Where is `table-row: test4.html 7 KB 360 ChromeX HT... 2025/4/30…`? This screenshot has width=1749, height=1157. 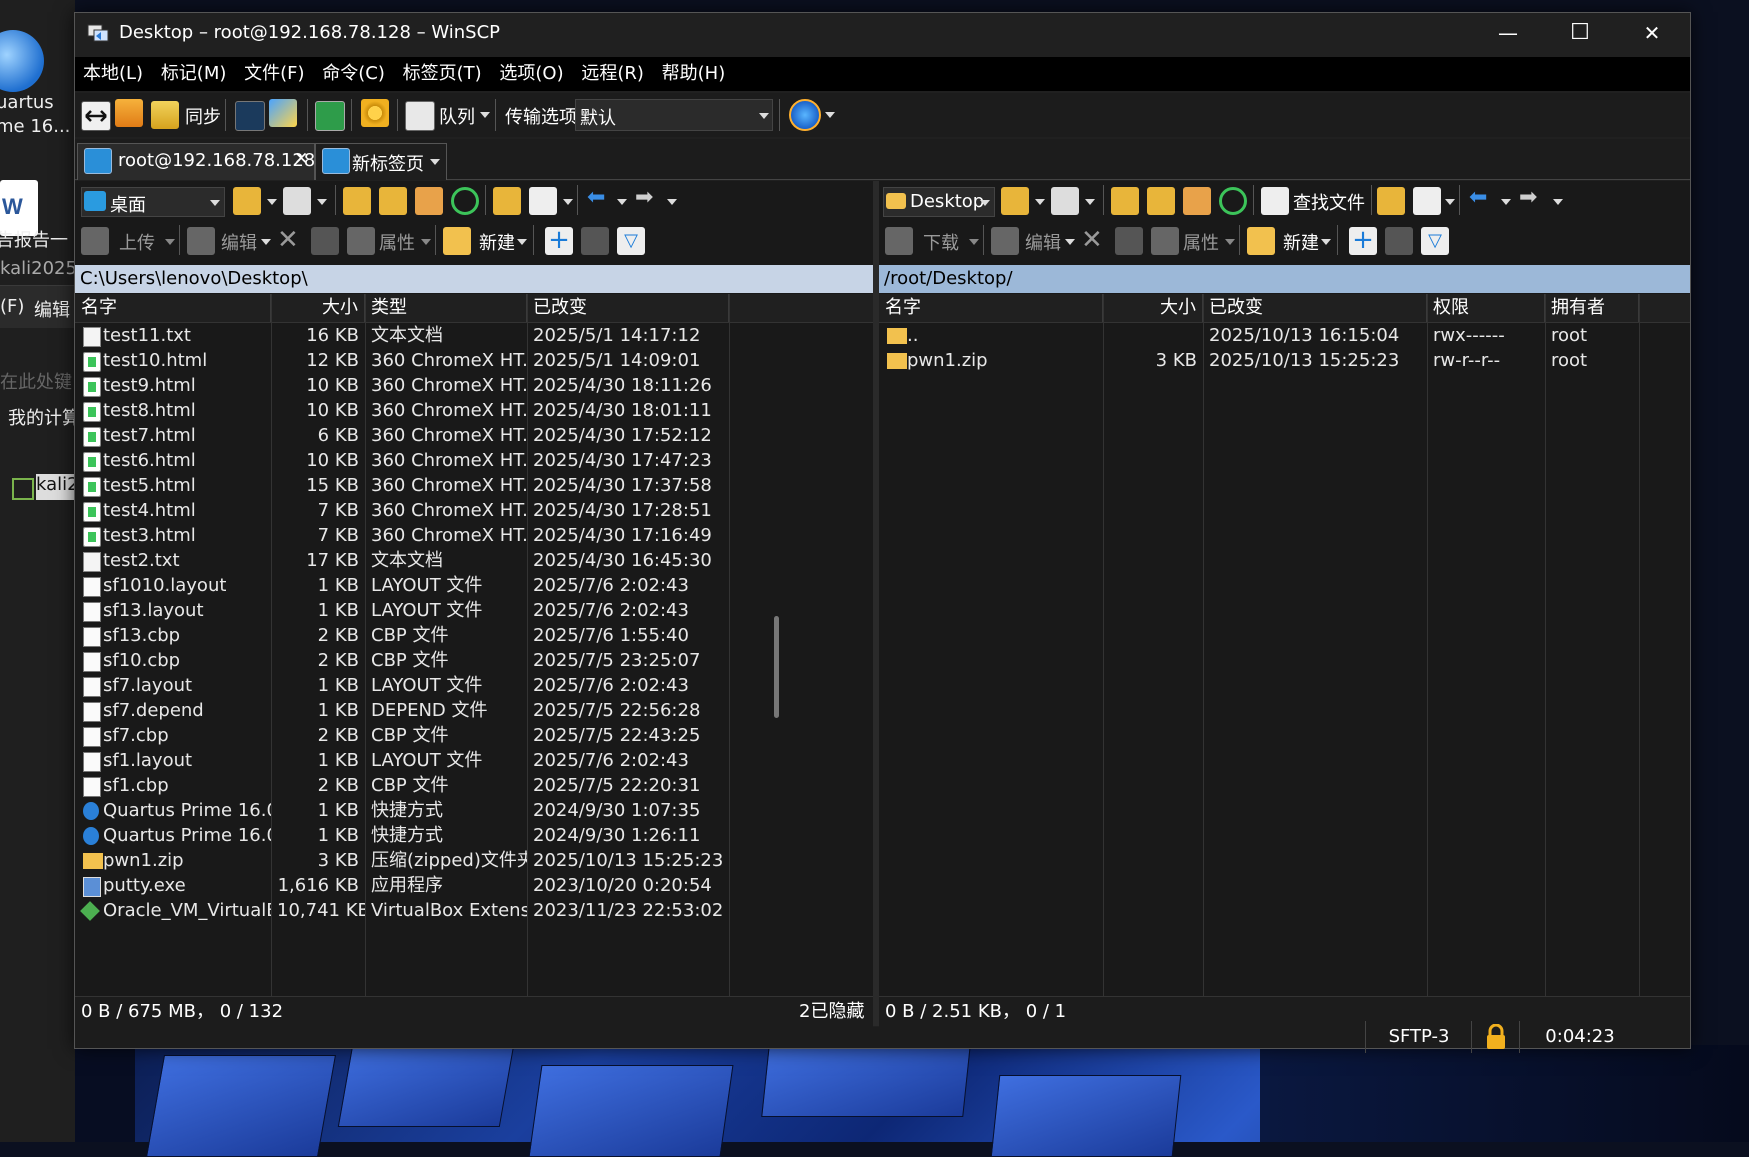
table-row: test4.html 7 KB 360 ChromeX HT... 2025/4/30… is located at coordinates (474, 510).